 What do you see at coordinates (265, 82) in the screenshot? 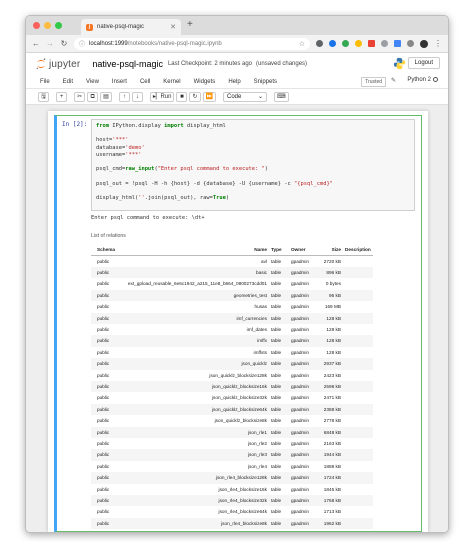
I see `menu-snippets: Snippets` at bounding box center [265, 82].